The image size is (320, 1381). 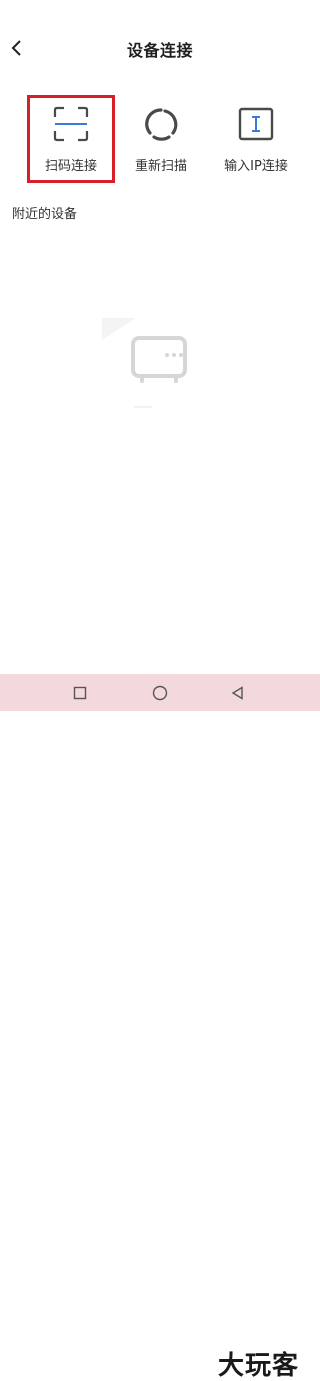 I want to click on scan-connect-button: 扫码连接, so click(x=71, y=139).